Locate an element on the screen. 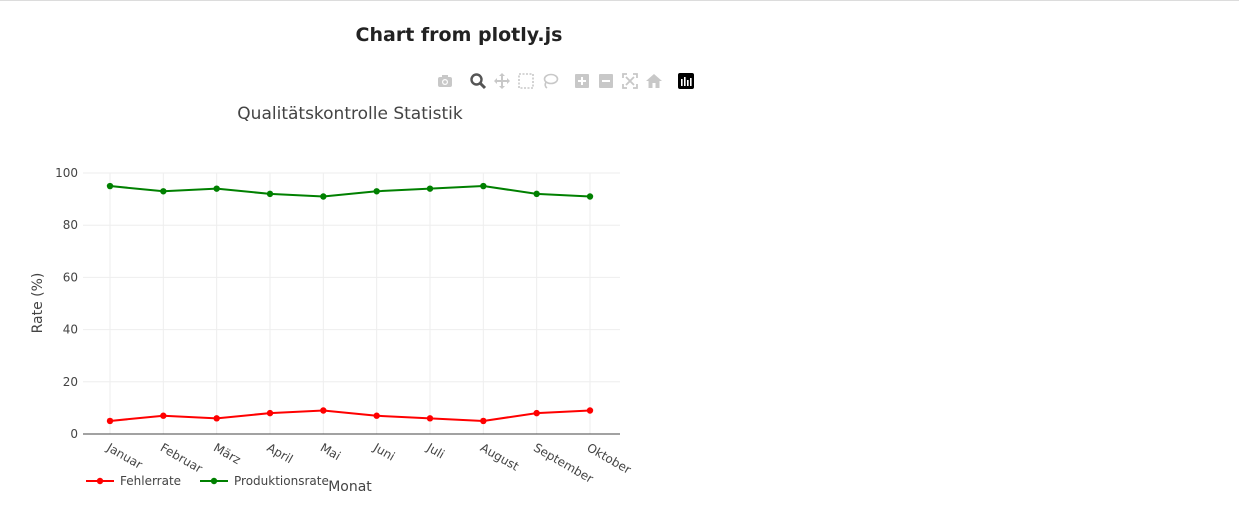  y-tick-label: 40 is located at coordinates (70, 330).